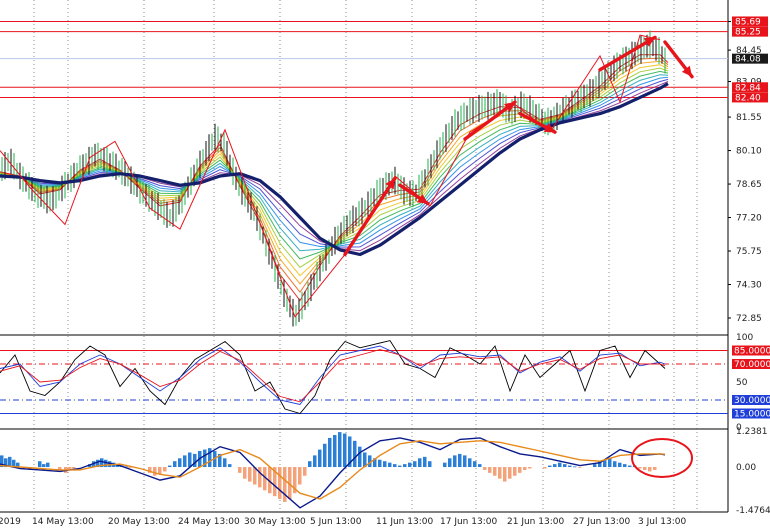 Image resolution: width=770 pixels, height=530 pixels. What do you see at coordinates (749, 286) in the screenshot?
I see `price-tick-label: 74.30` at bounding box center [749, 286].